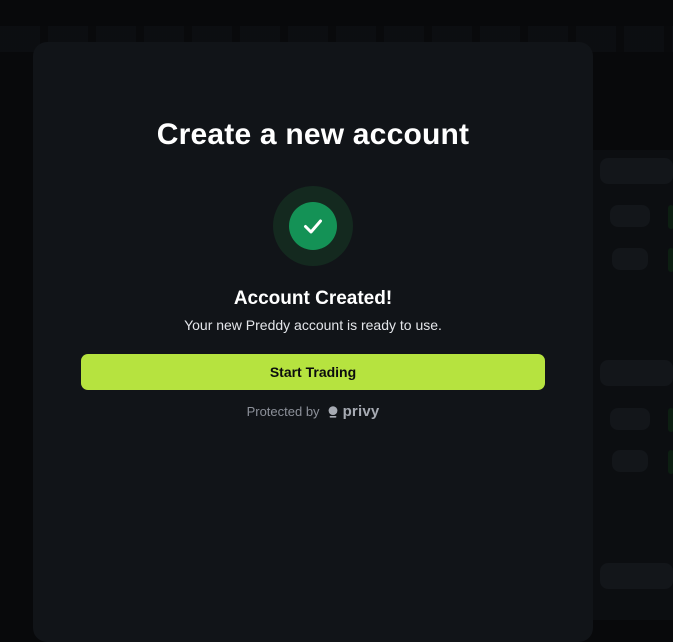 The width and height of the screenshot is (673, 642). I want to click on protected-by-footer: Protected by privy, so click(313, 411).